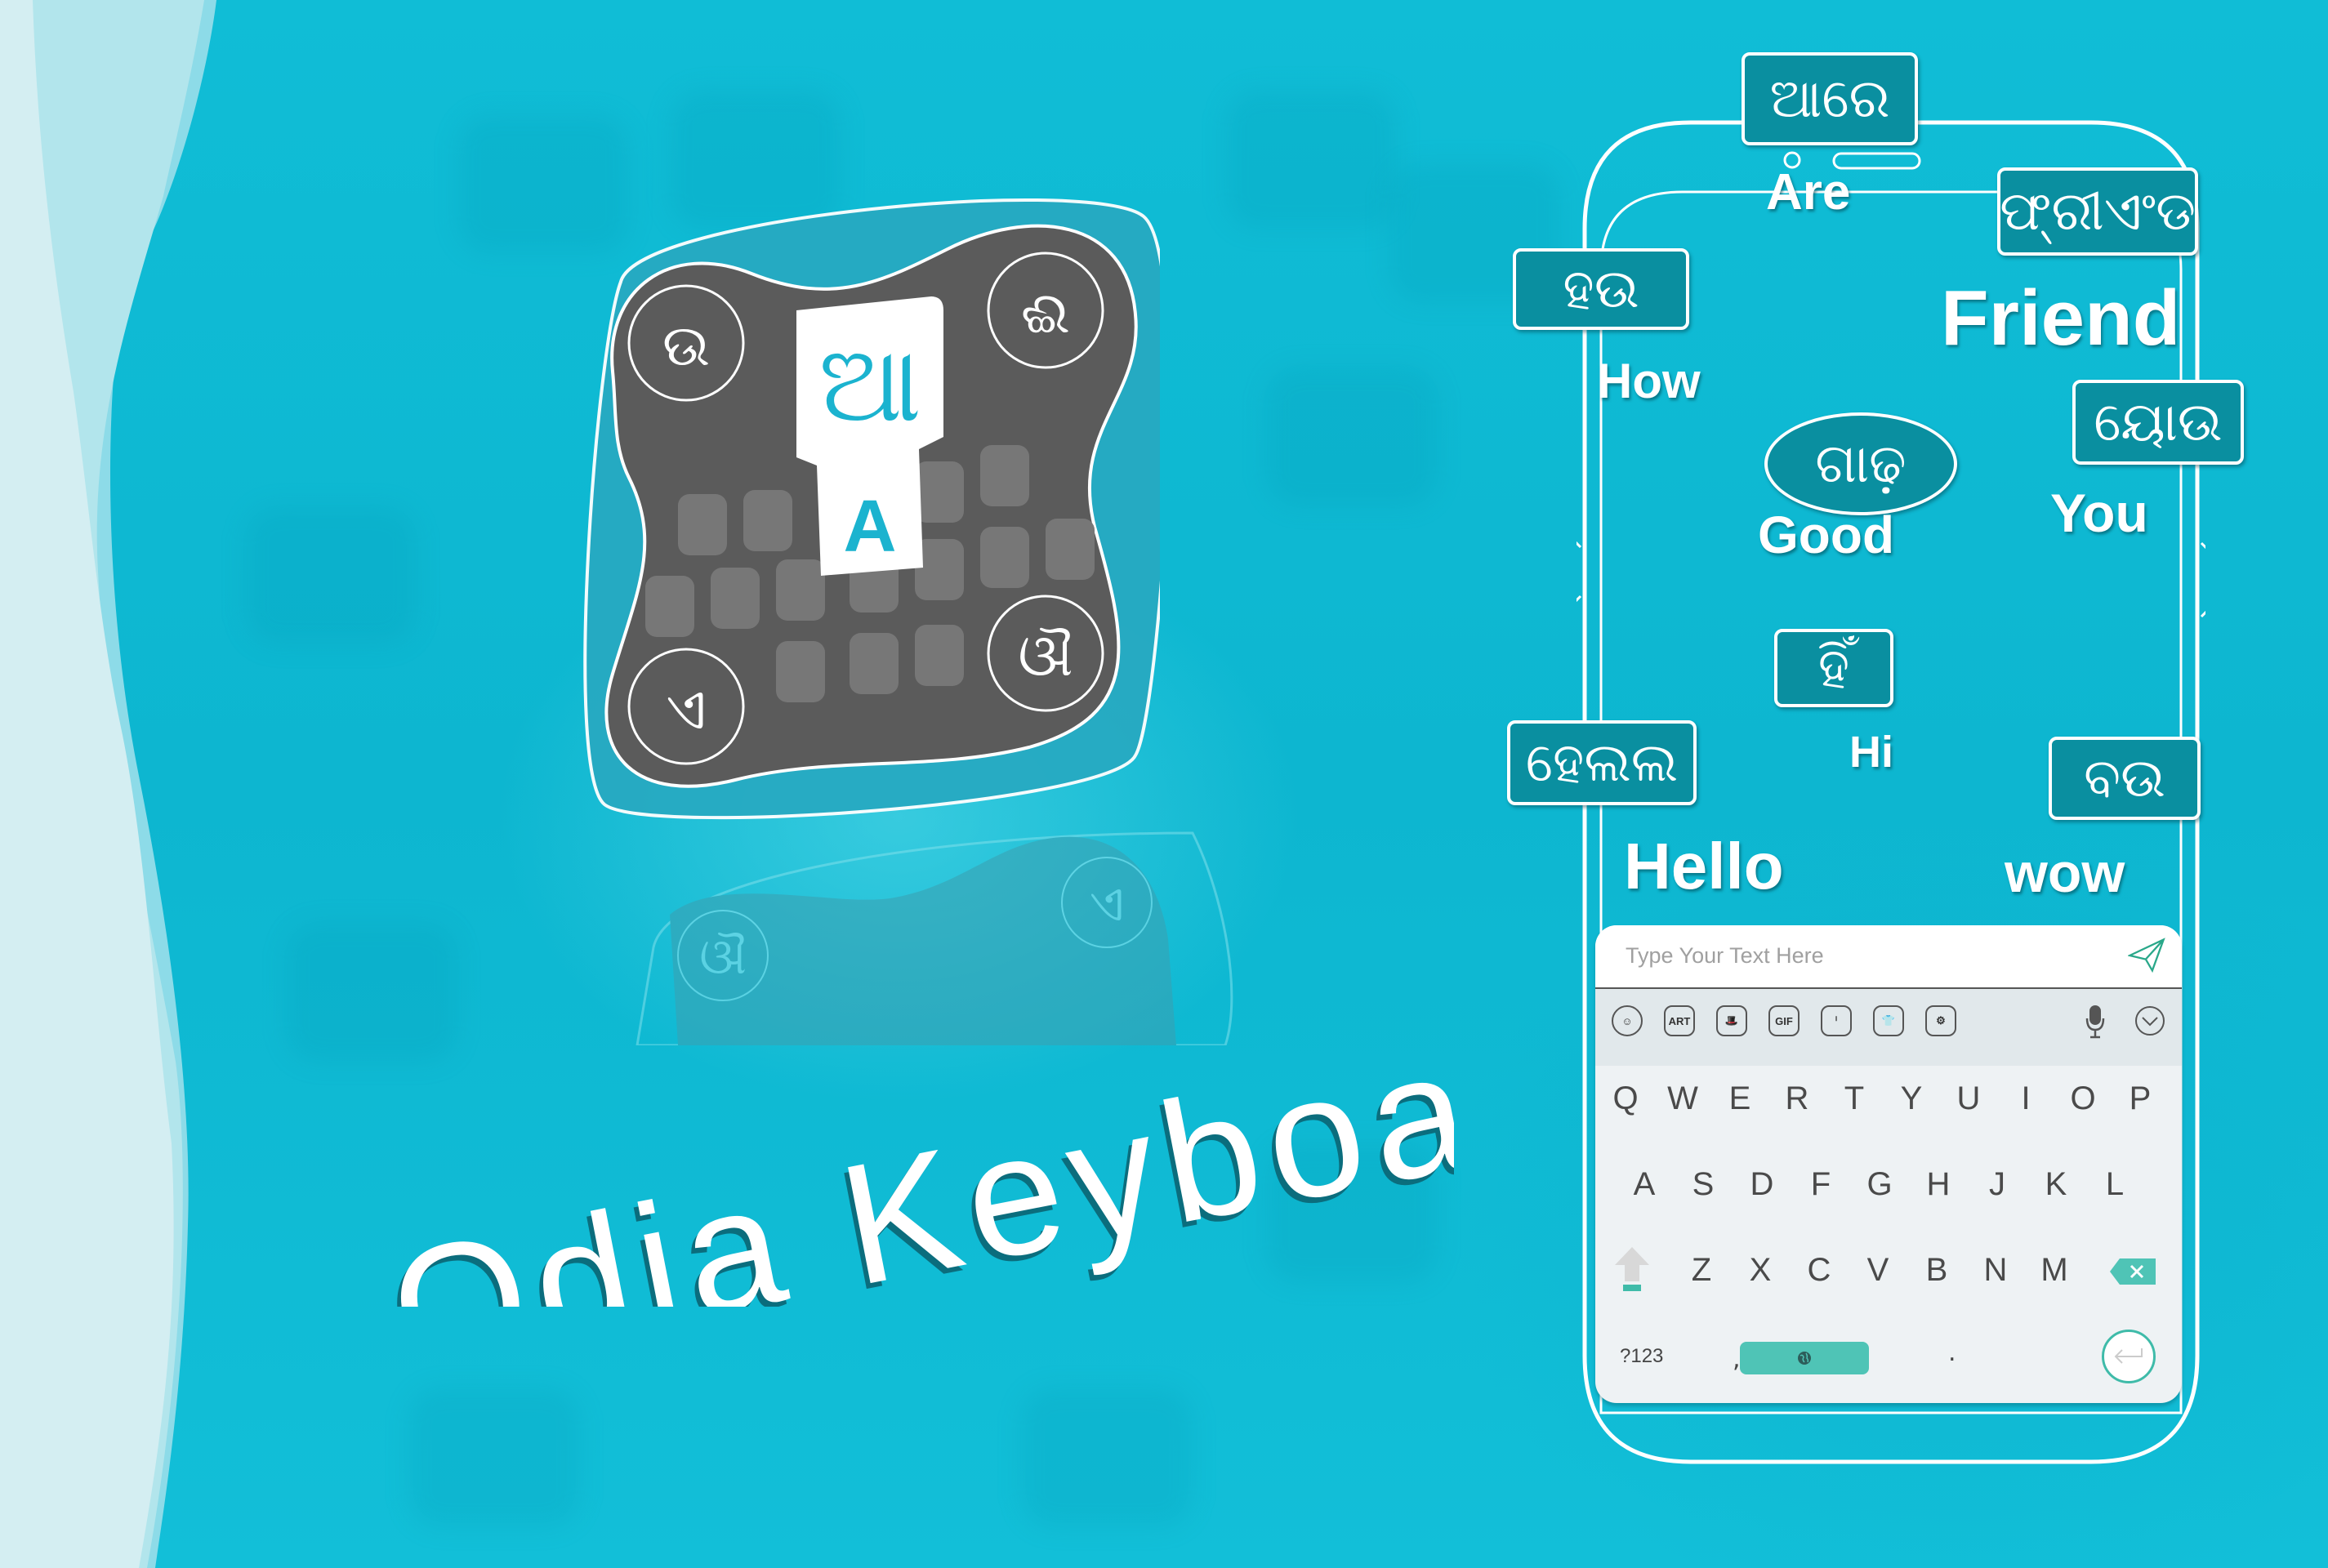 The image size is (2328, 1568). Describe the element at coordinates (2065, 873) in the screenshot. I see `bubble-english-word: wow` at that location.